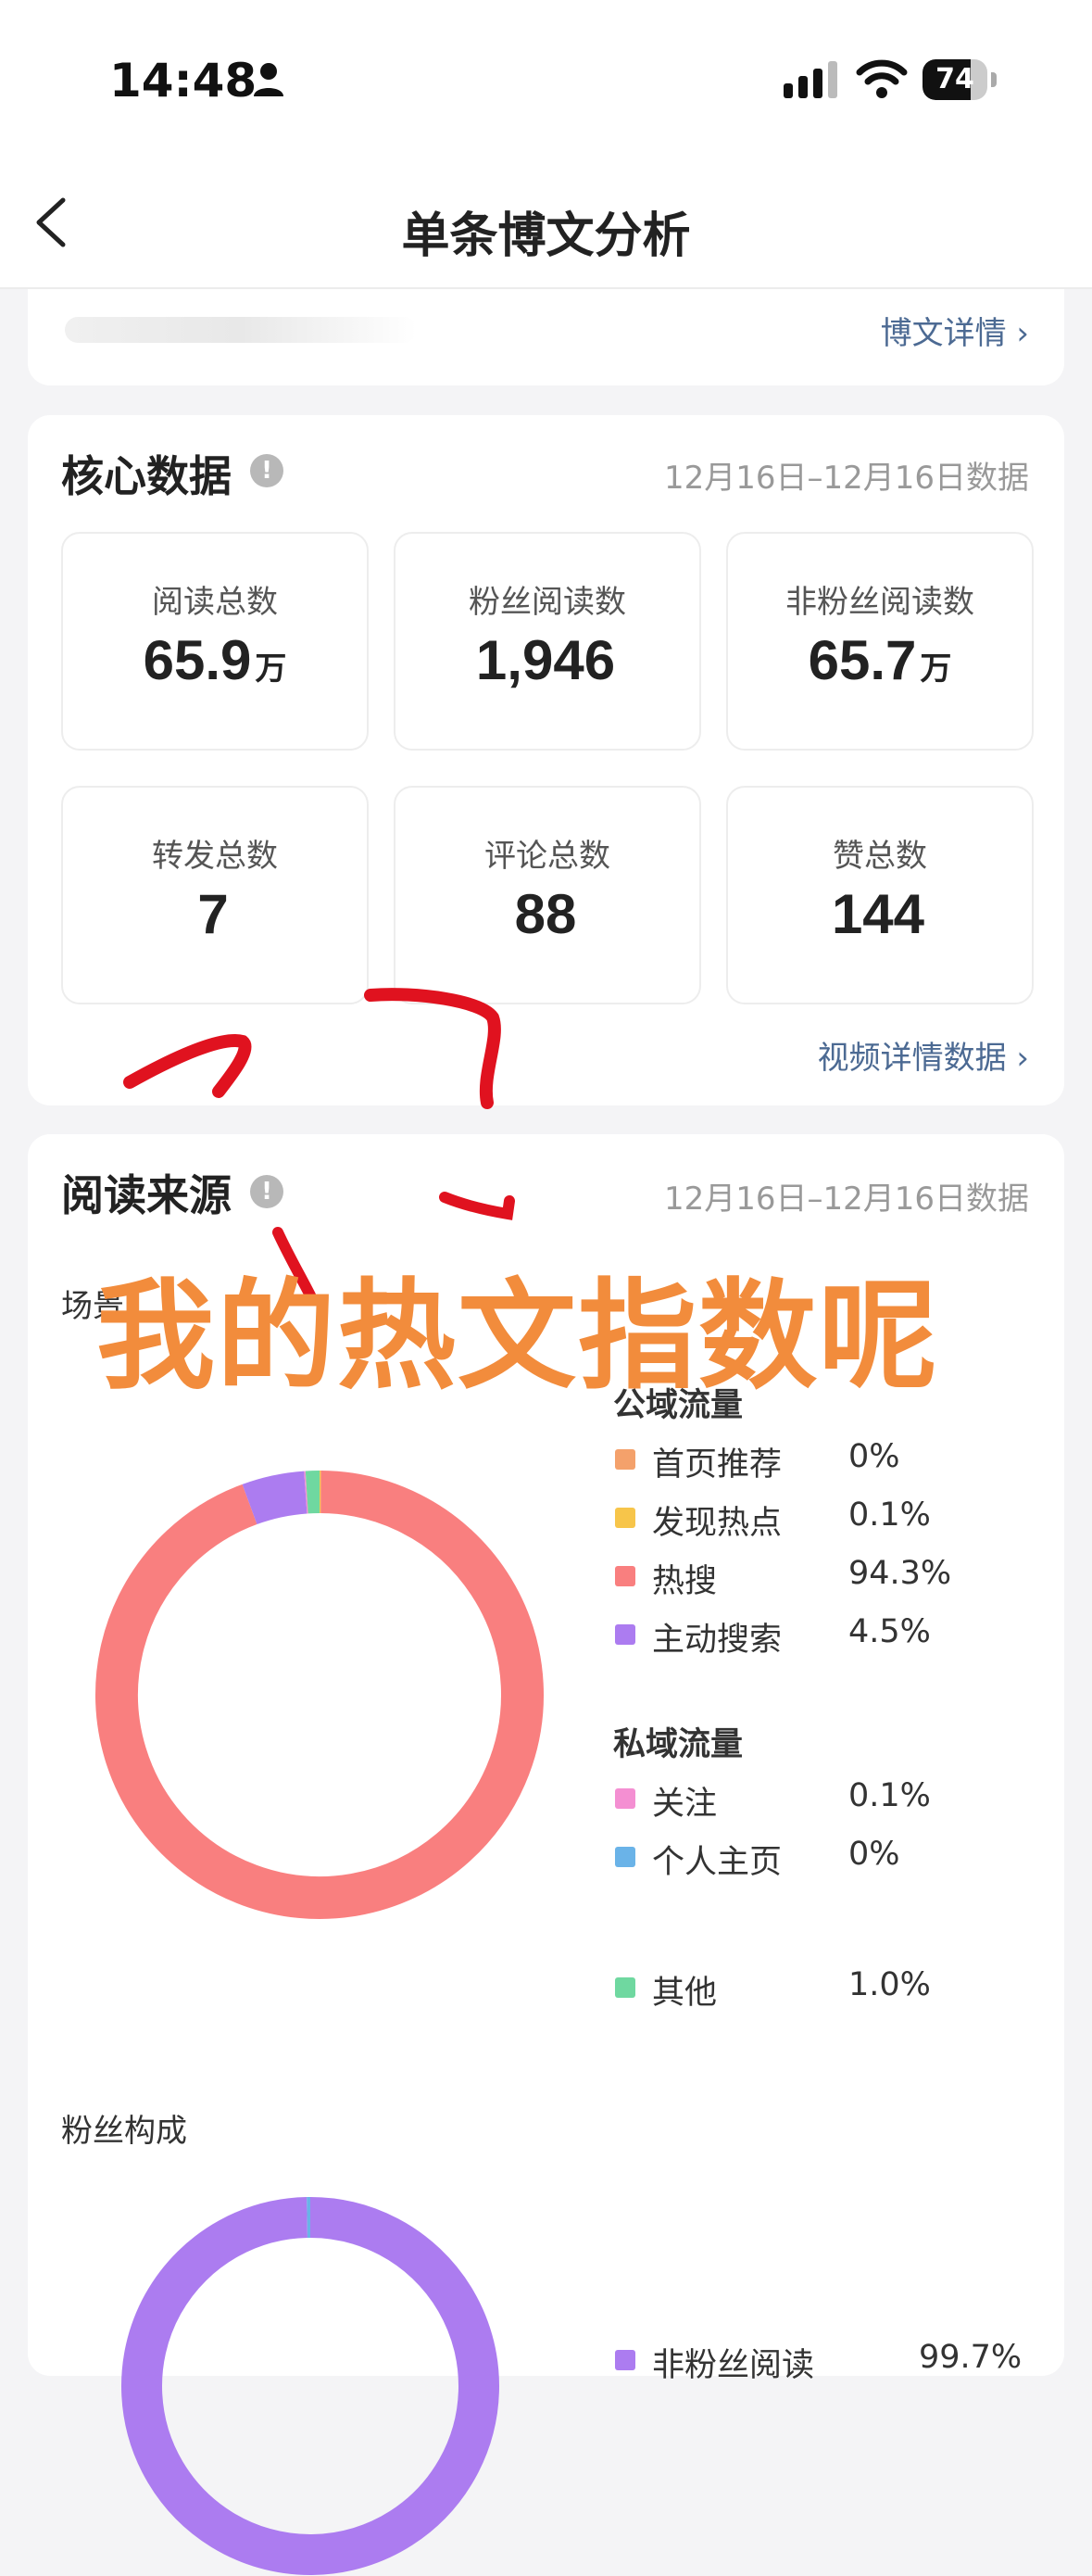  Describe the element at coordinates (835, 1801) in the screenshot. I see `legend-row: 关注0.1%` at that location.